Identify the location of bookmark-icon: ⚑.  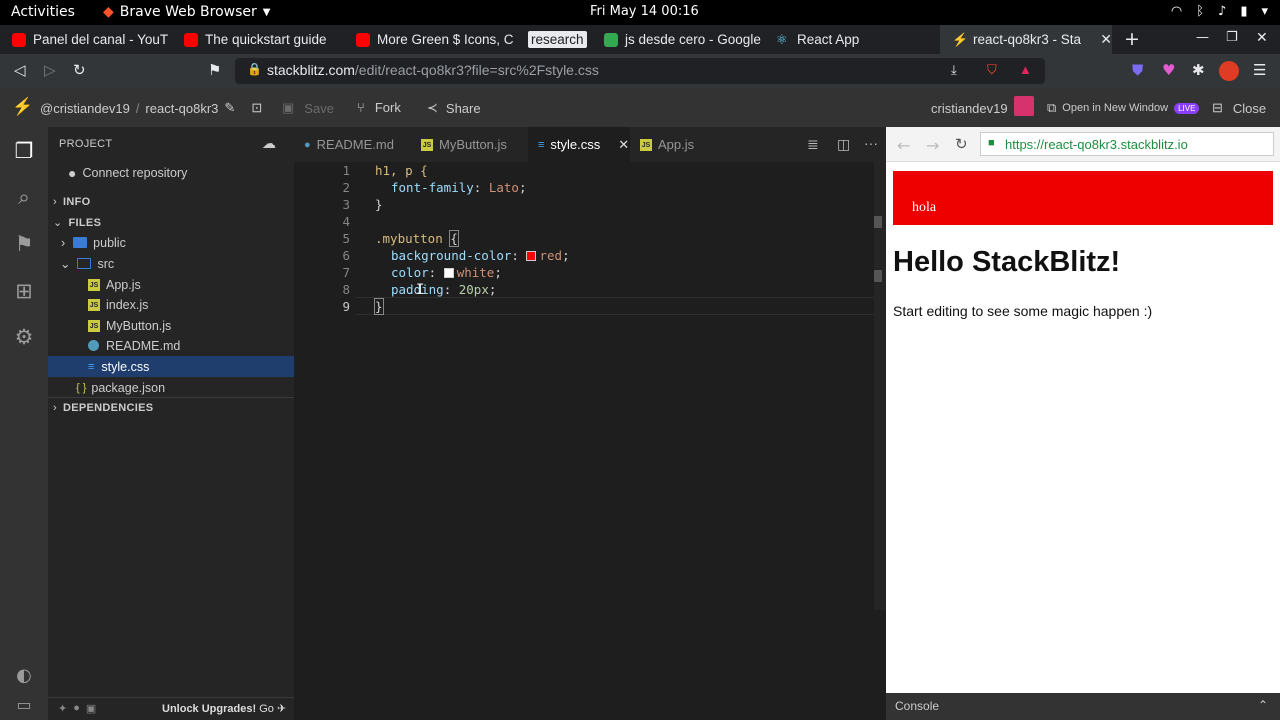
(214, 70).